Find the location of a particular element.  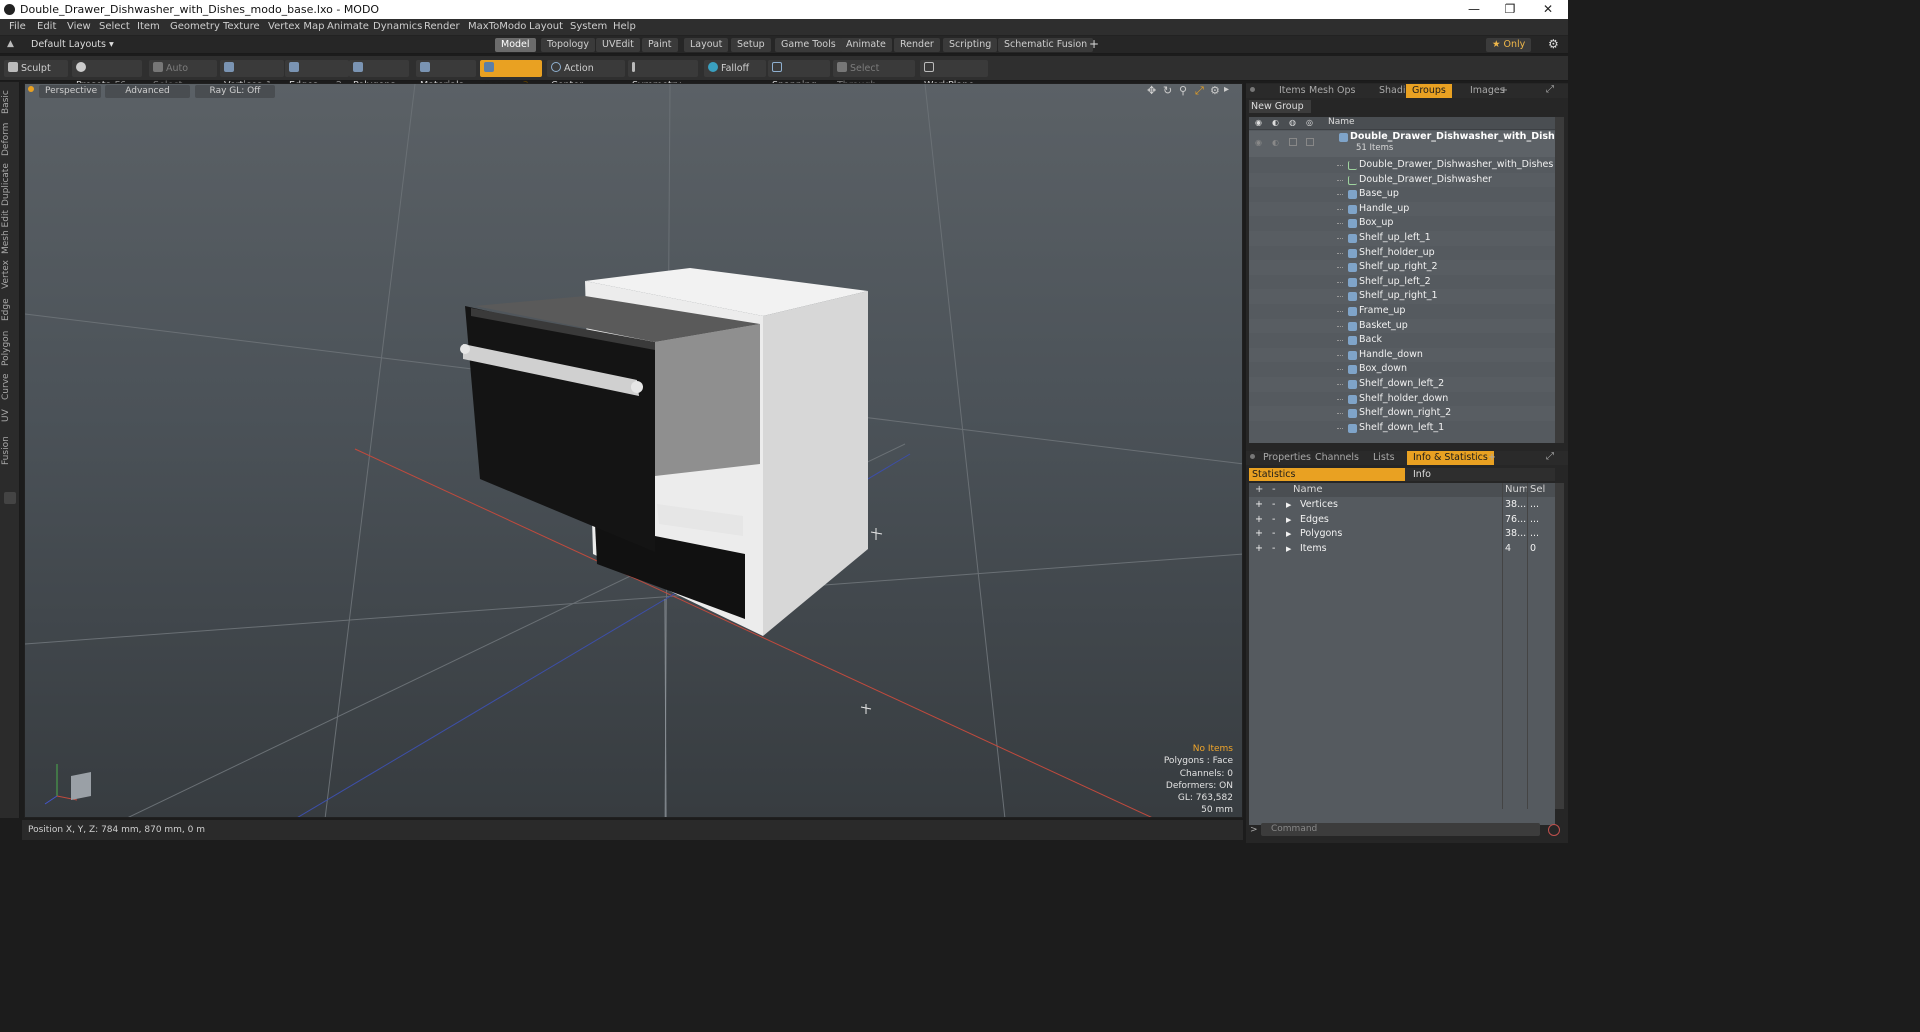

group-item-row: Base_up is located at coordinates (1402, 194).